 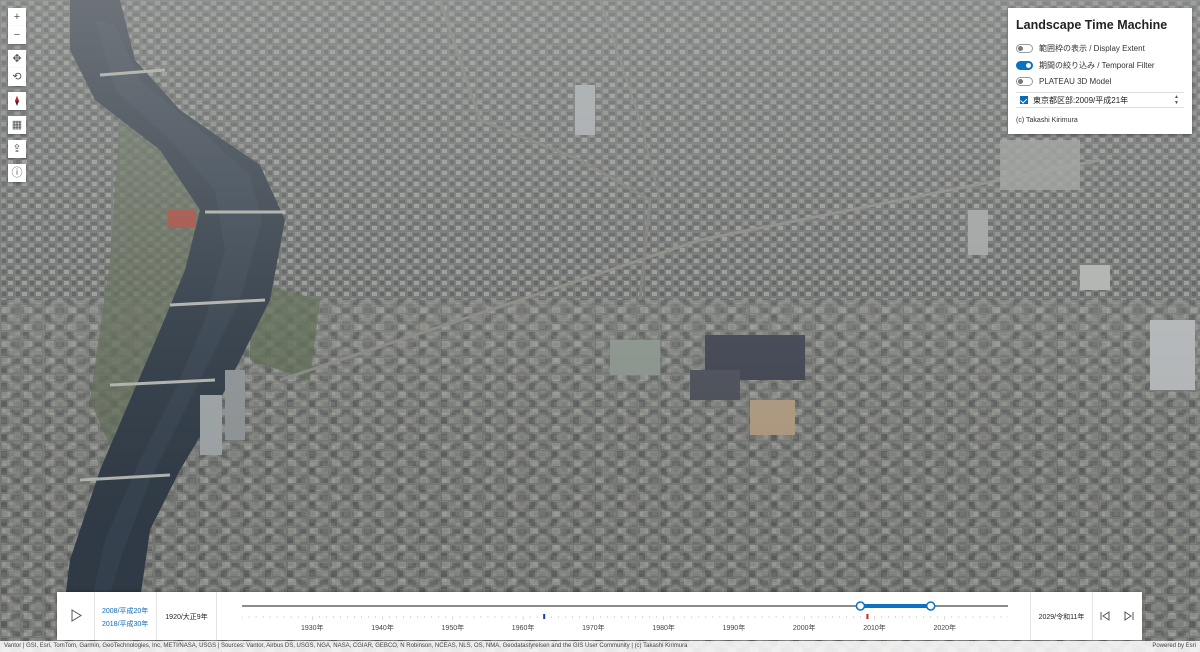 I want to click on zoom-out-button: −, so click(x=17, y=35).